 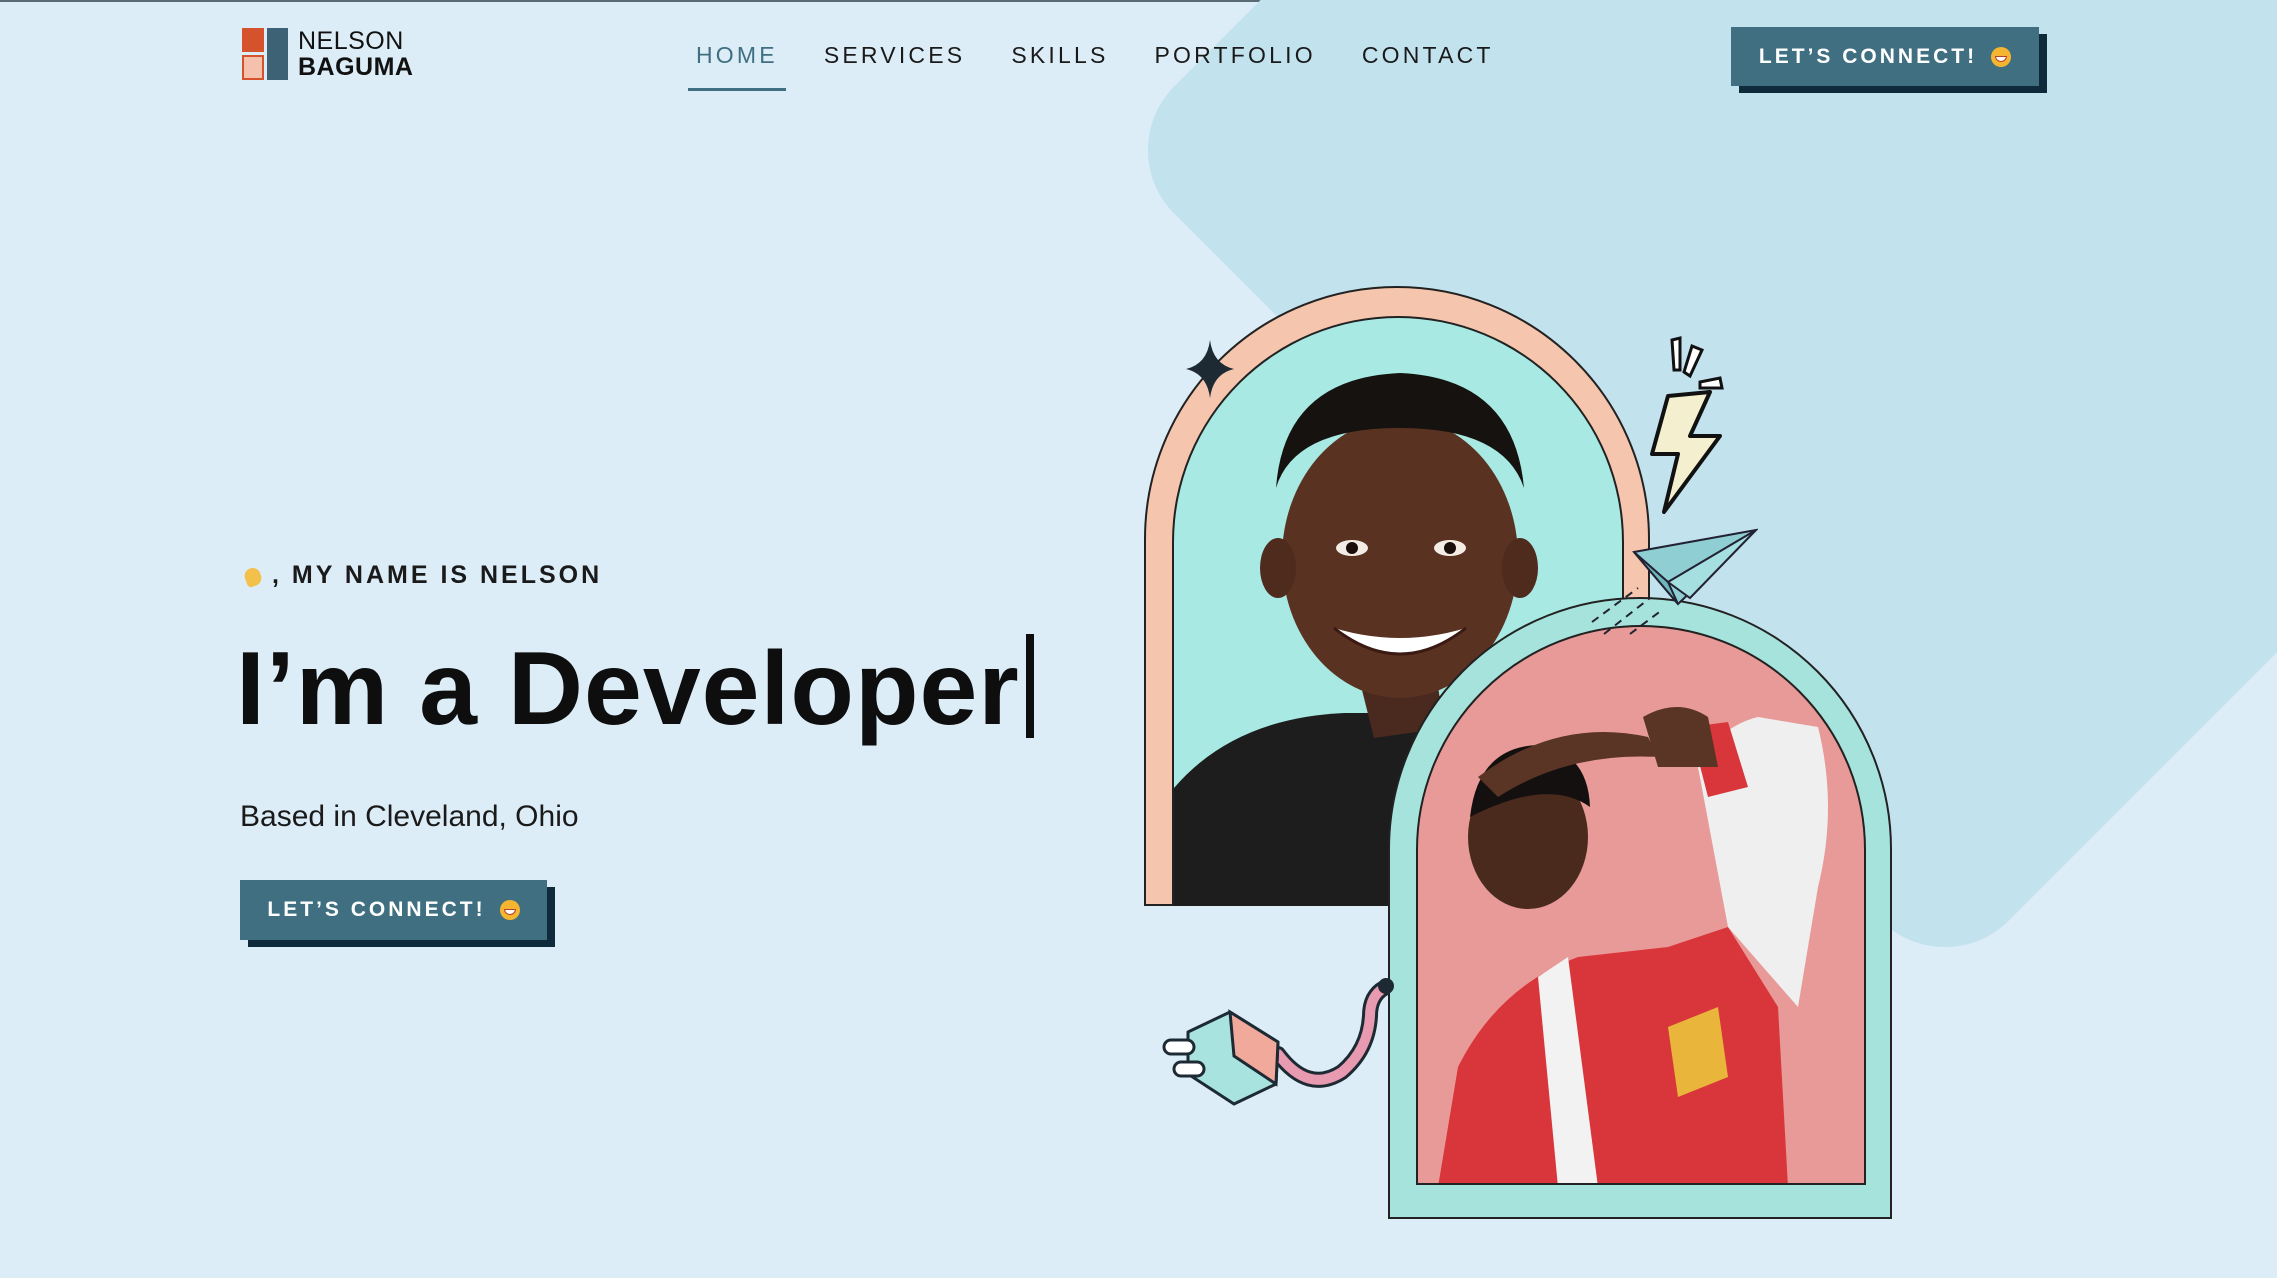 I want to click on headline-text: I’m a Developer, so click(x=628, y=689).